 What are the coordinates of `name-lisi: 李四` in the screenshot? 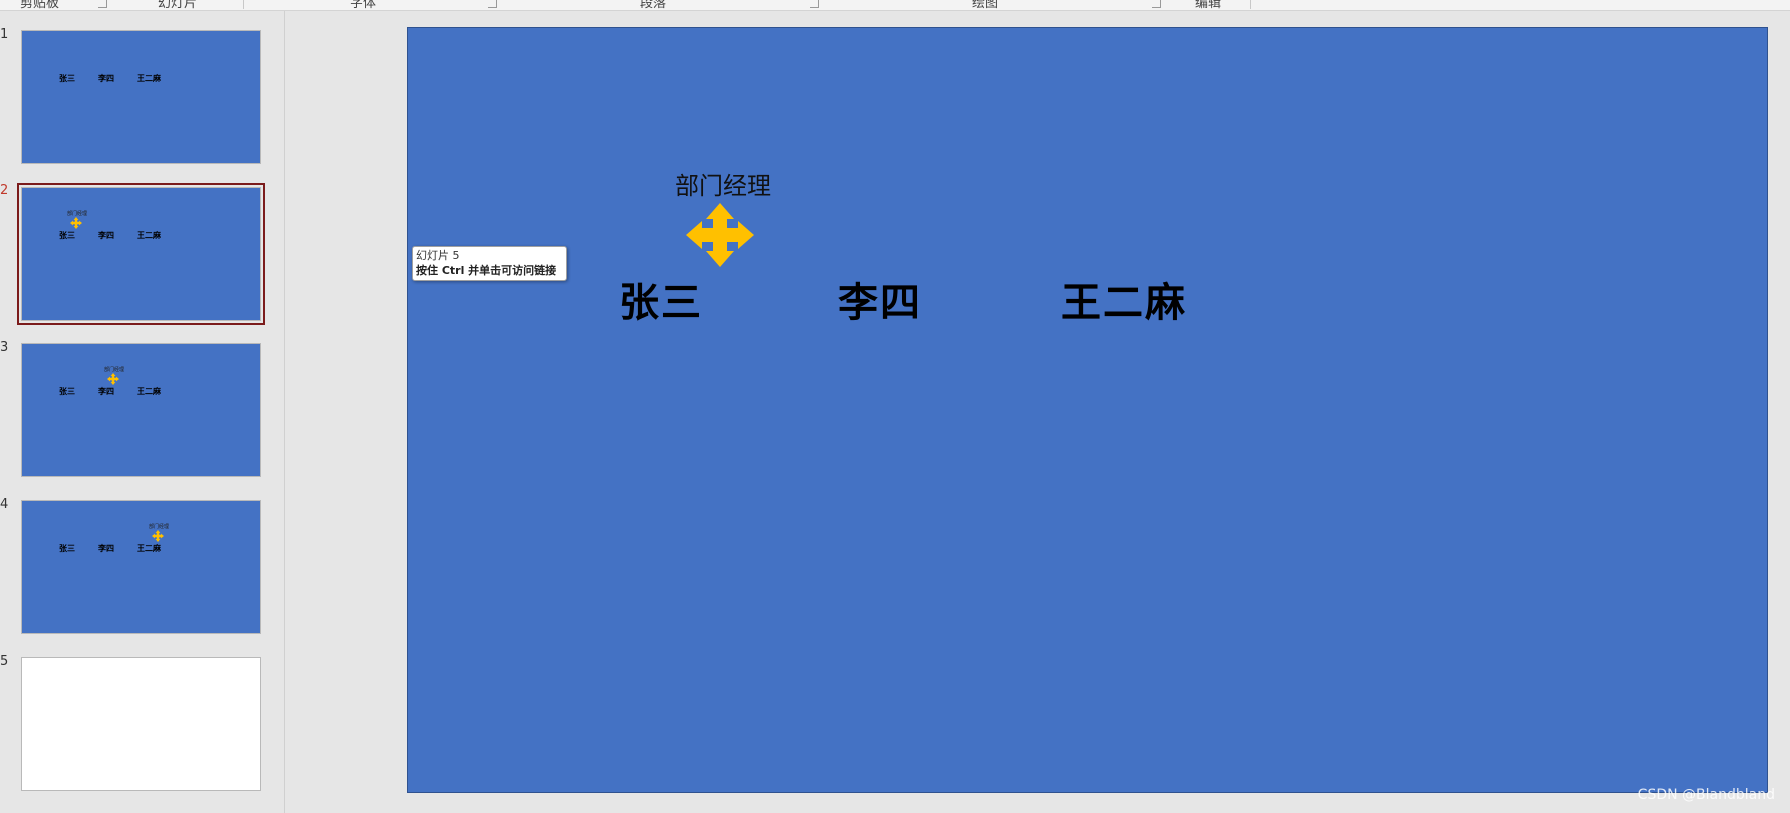 It's located at (880, 299).